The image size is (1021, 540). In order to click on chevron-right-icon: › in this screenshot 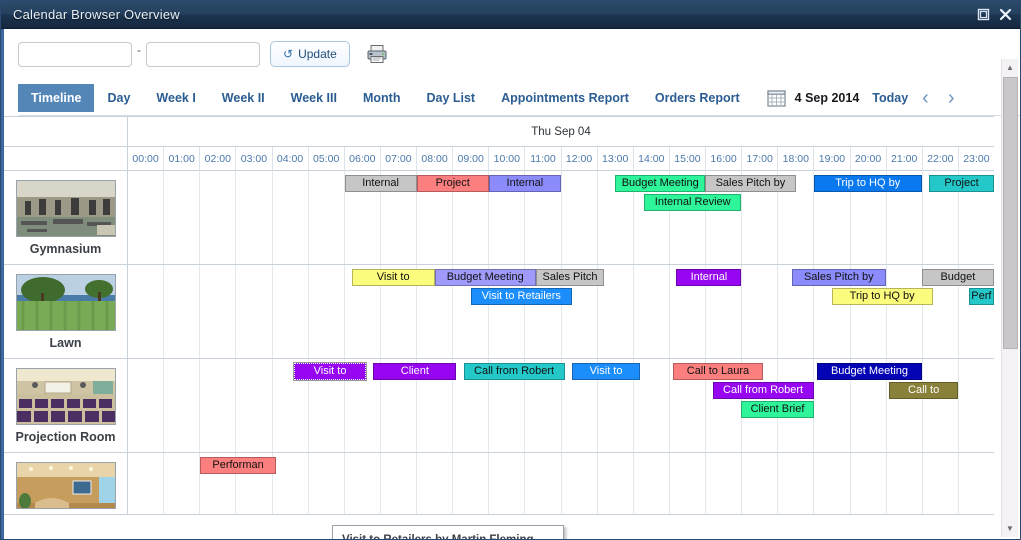, I will do `click(951, 98)`.